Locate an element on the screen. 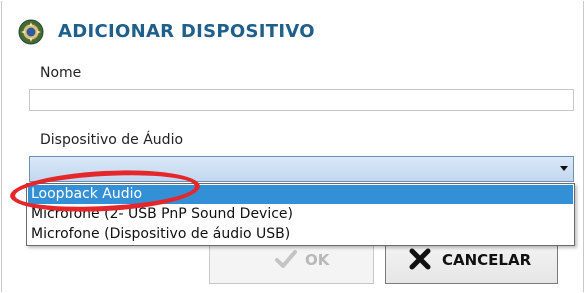  dropdown-option-microfone-dispositivo-usb: Microfone (Dispositivo de áudio USB) is located at coordinates (300, 234).